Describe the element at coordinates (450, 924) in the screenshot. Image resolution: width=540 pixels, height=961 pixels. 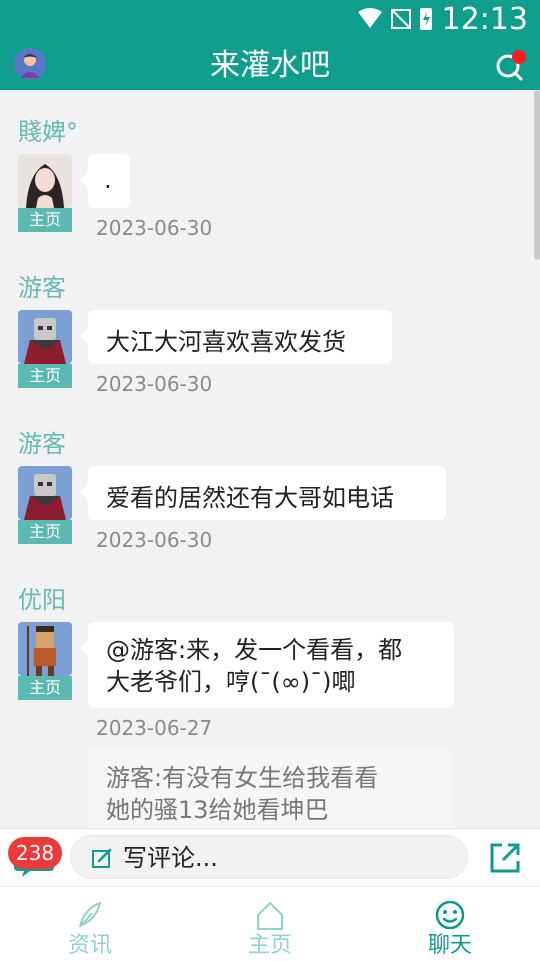
I see `tab-chat: 聊天` at that location.